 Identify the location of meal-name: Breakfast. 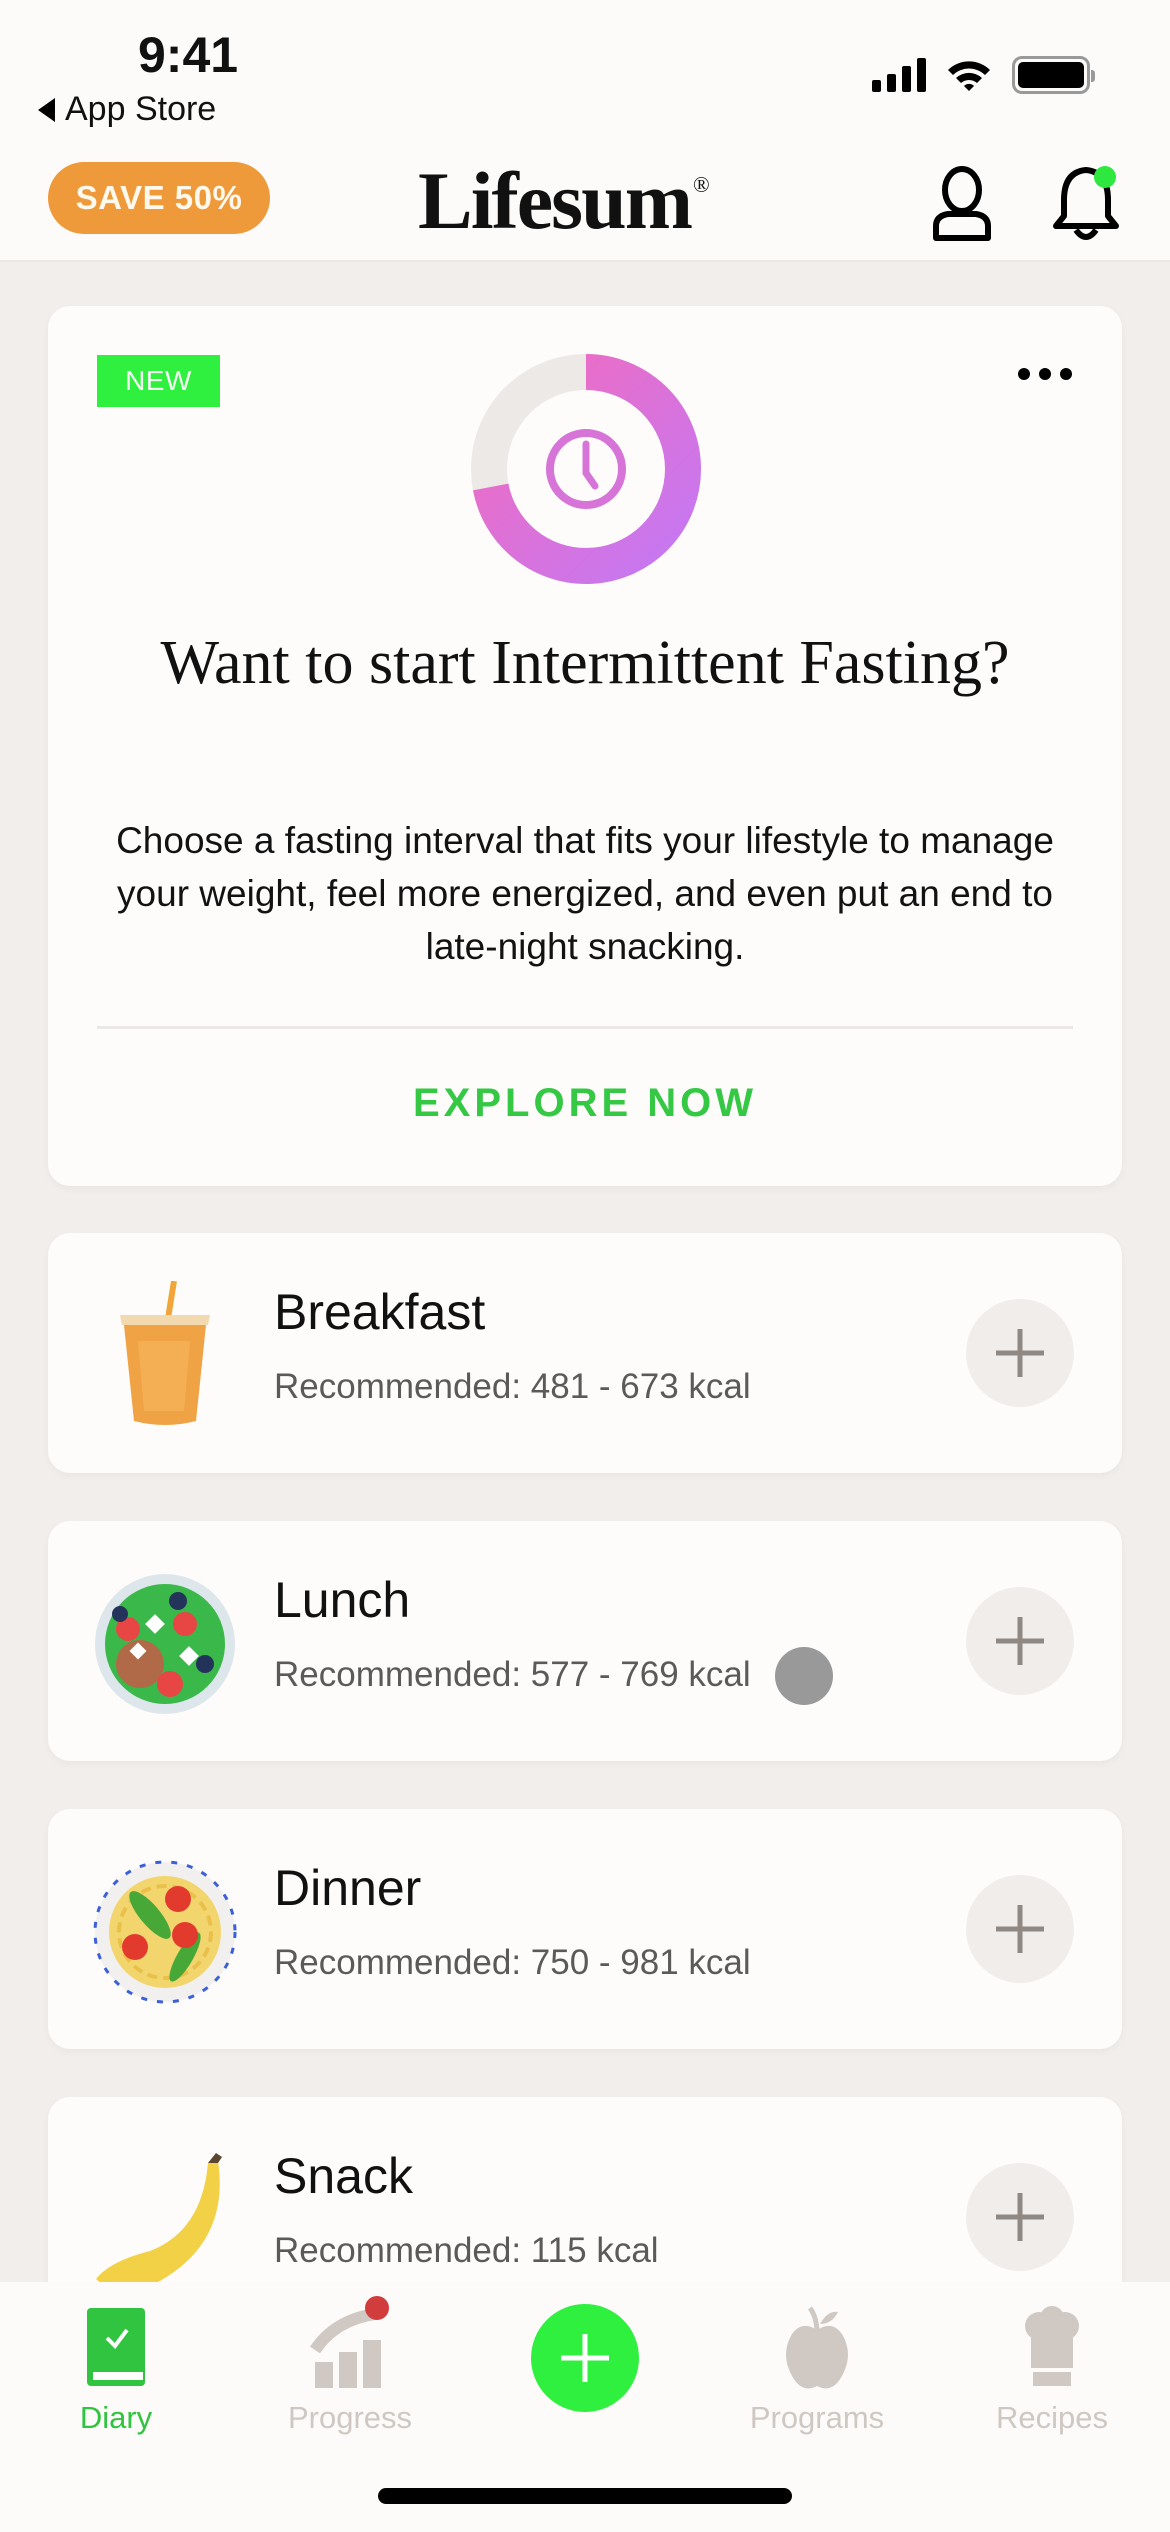
(380, 1312).